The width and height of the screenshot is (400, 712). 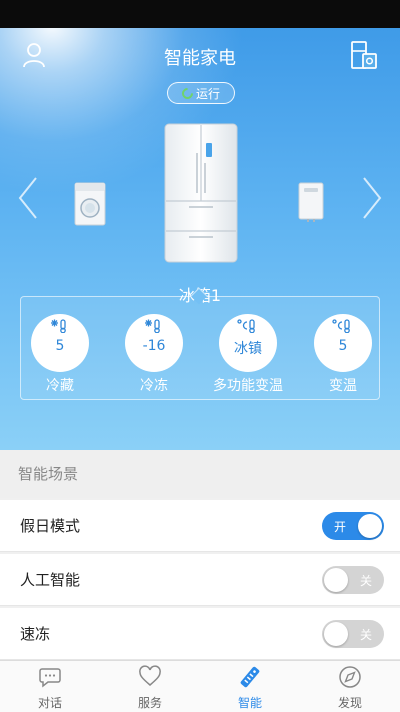 What do you see at coordinates (28, 198) in the screenshot?
I see `chevron-left-icon` at bounding box center [28, 198].